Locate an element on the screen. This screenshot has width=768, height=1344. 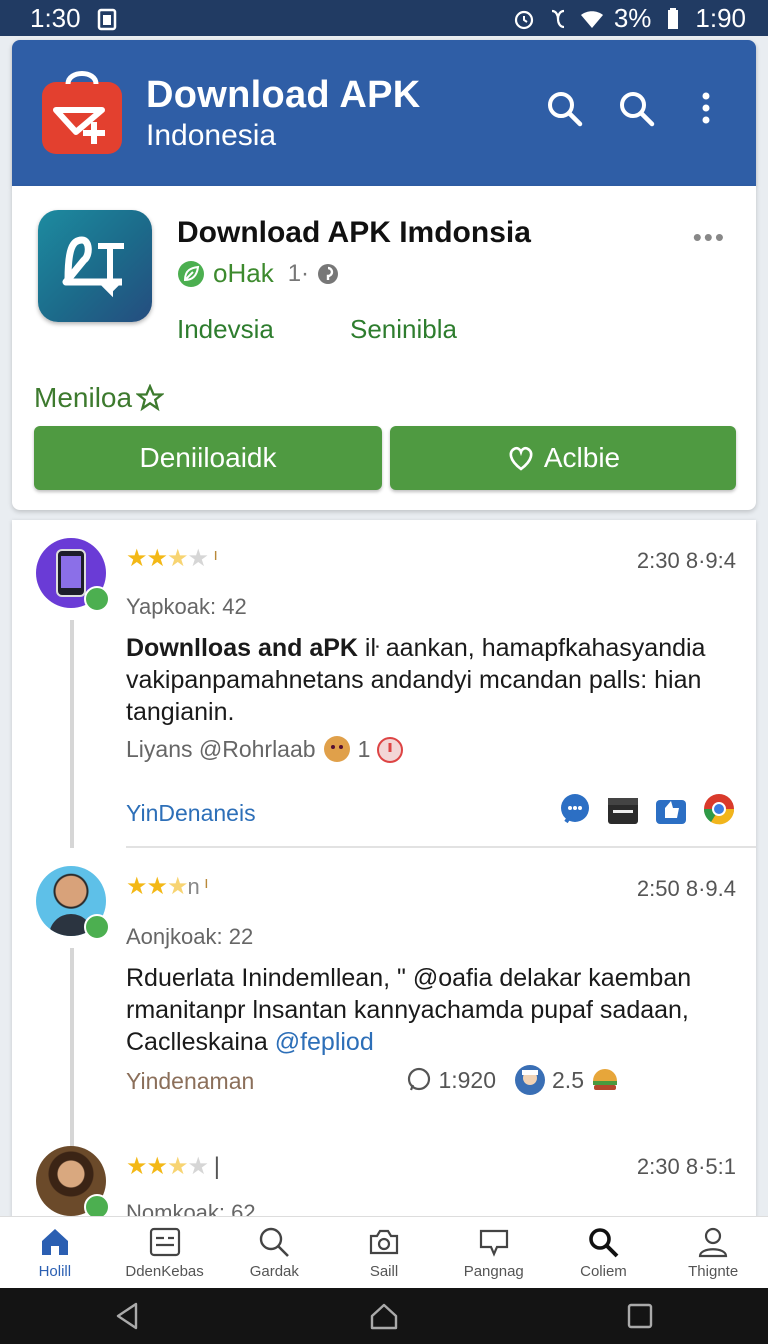
thumbs-up-icon is located at coordinates (671, 809).